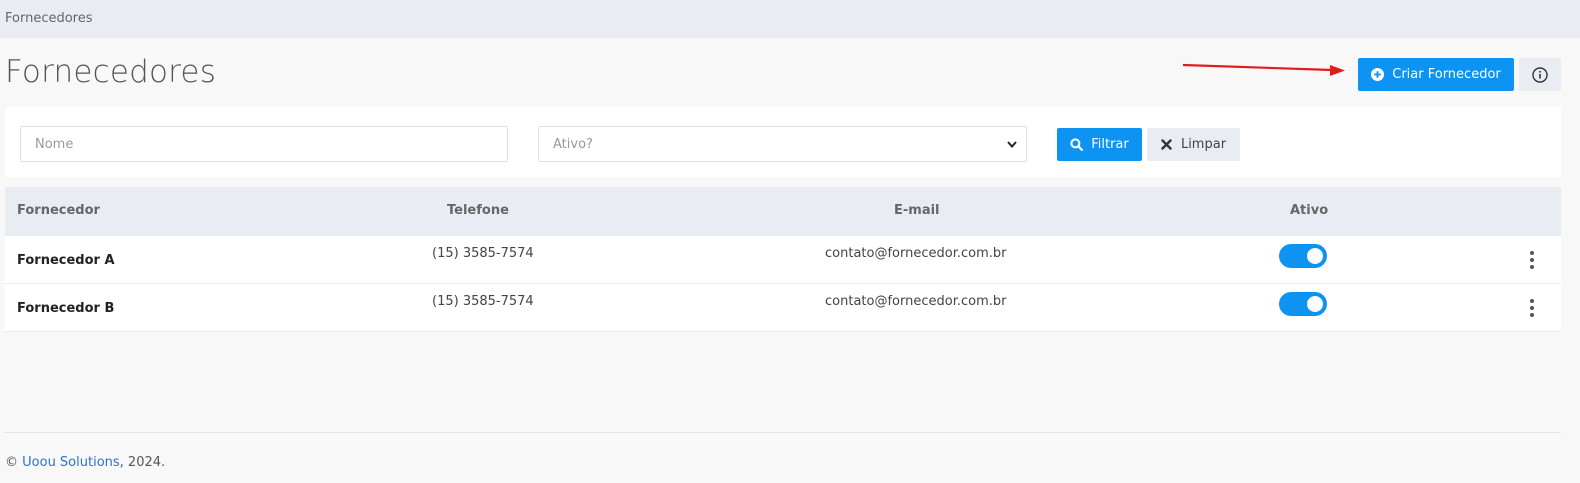  I want to click on plus-circle-icon, so click(1378, 74).